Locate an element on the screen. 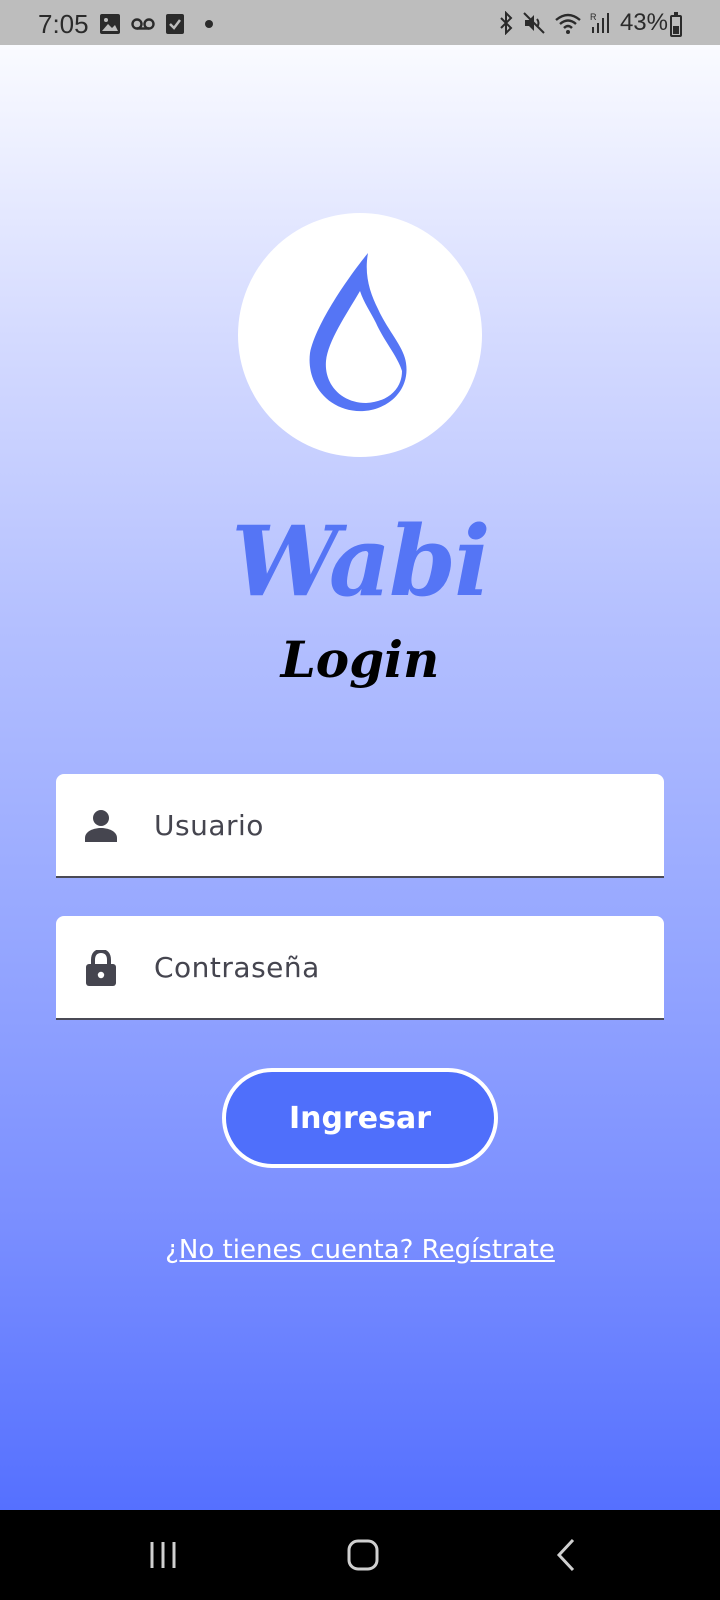 The width and height of the screenshot is (720, 1600). brand-name: Wabi is located at coordinates (360, 561).